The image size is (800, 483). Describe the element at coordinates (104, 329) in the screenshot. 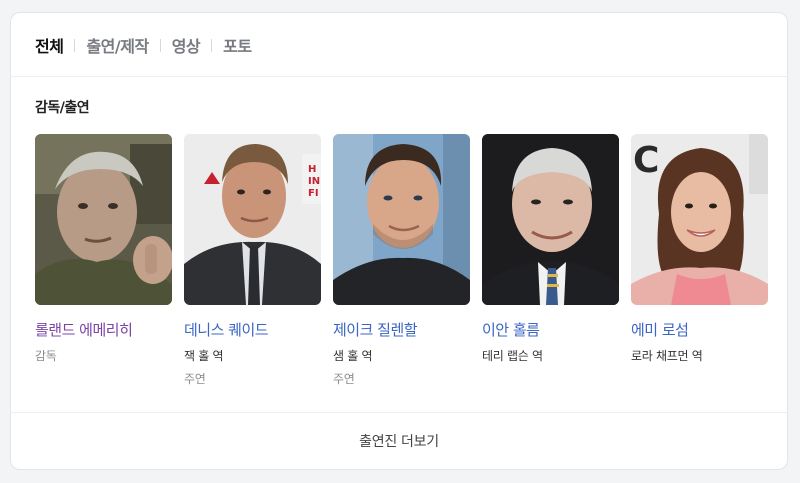

I see `person-name: 롤랜드 에메리히` at that location.